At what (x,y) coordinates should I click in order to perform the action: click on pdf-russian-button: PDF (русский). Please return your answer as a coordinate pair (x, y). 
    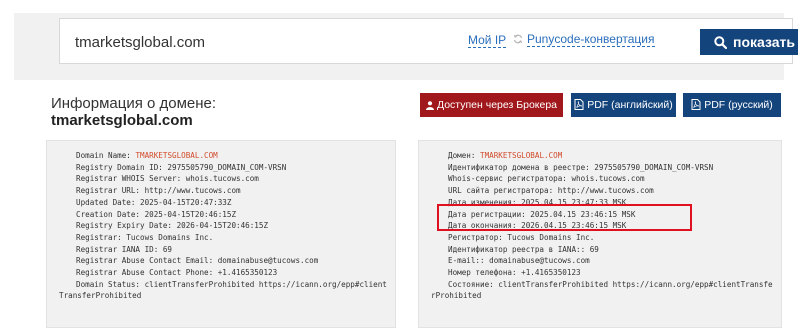
    Looking at the image, I should click on (732, 105).